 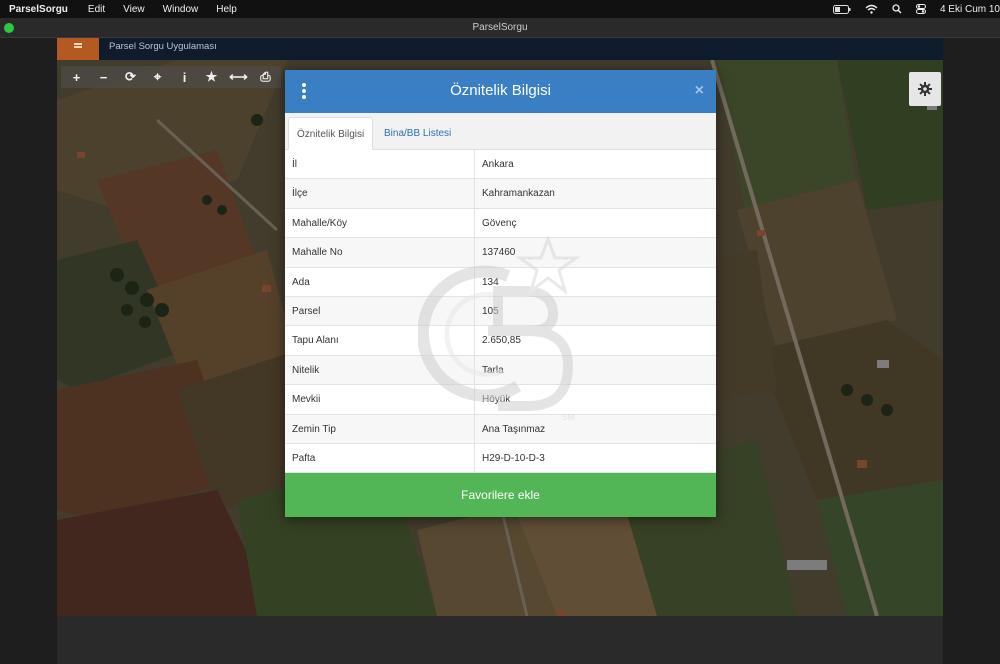 I want to click on table-row: Ada 134, so click(x=500, y=282).